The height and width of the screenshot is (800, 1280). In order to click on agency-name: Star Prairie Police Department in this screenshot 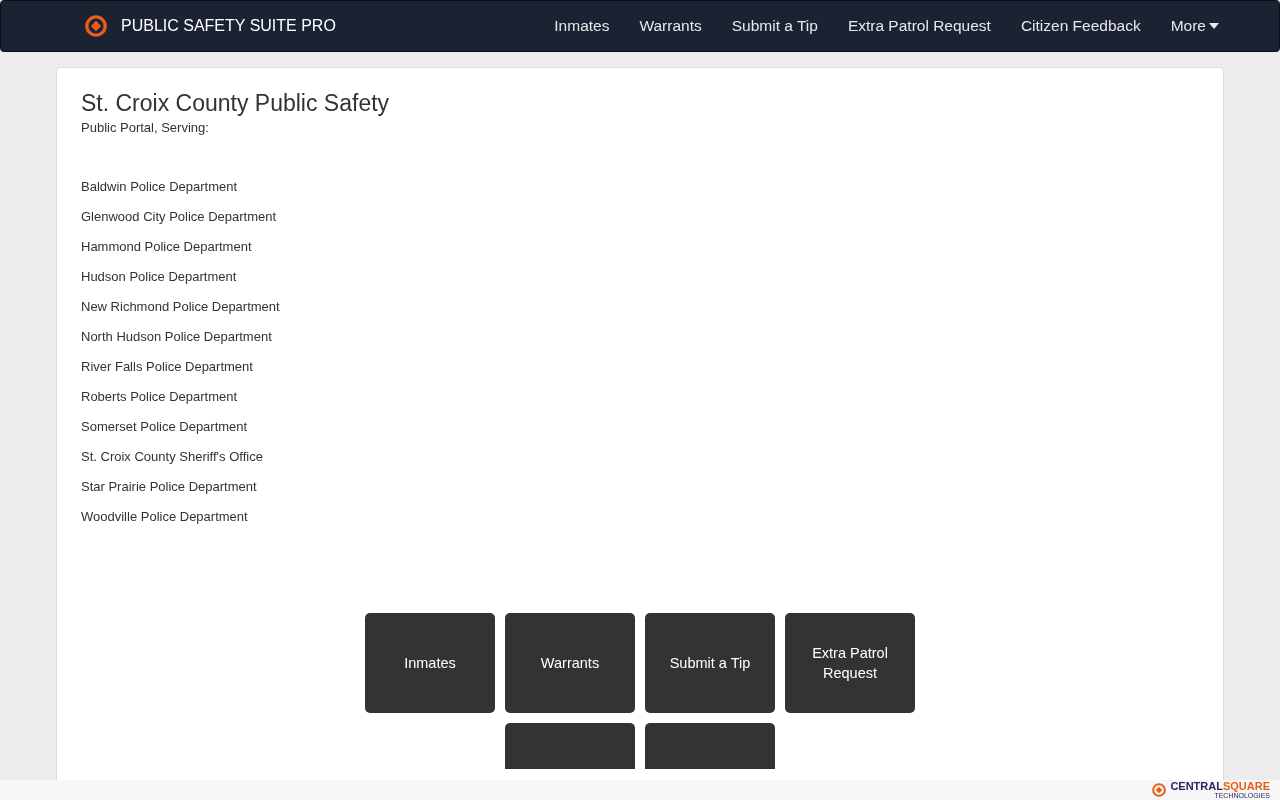, I will do `click(169, 486)`.